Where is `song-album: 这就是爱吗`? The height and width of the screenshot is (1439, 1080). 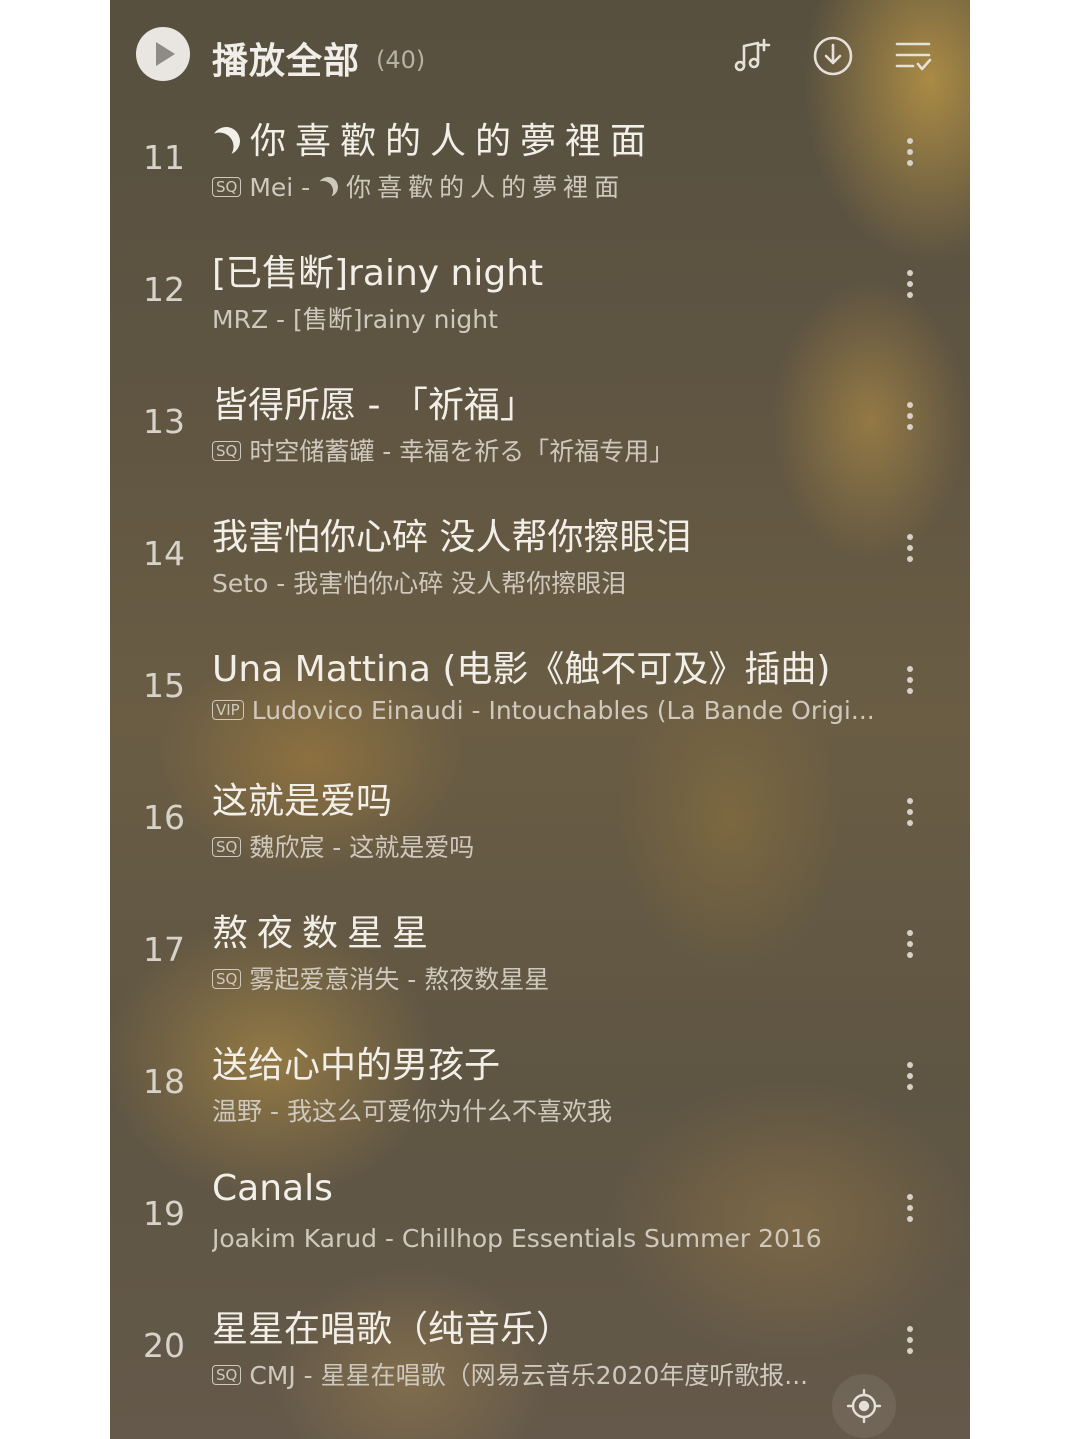 song-album: 这就是爱吗 is located at coordinates (412, 847).